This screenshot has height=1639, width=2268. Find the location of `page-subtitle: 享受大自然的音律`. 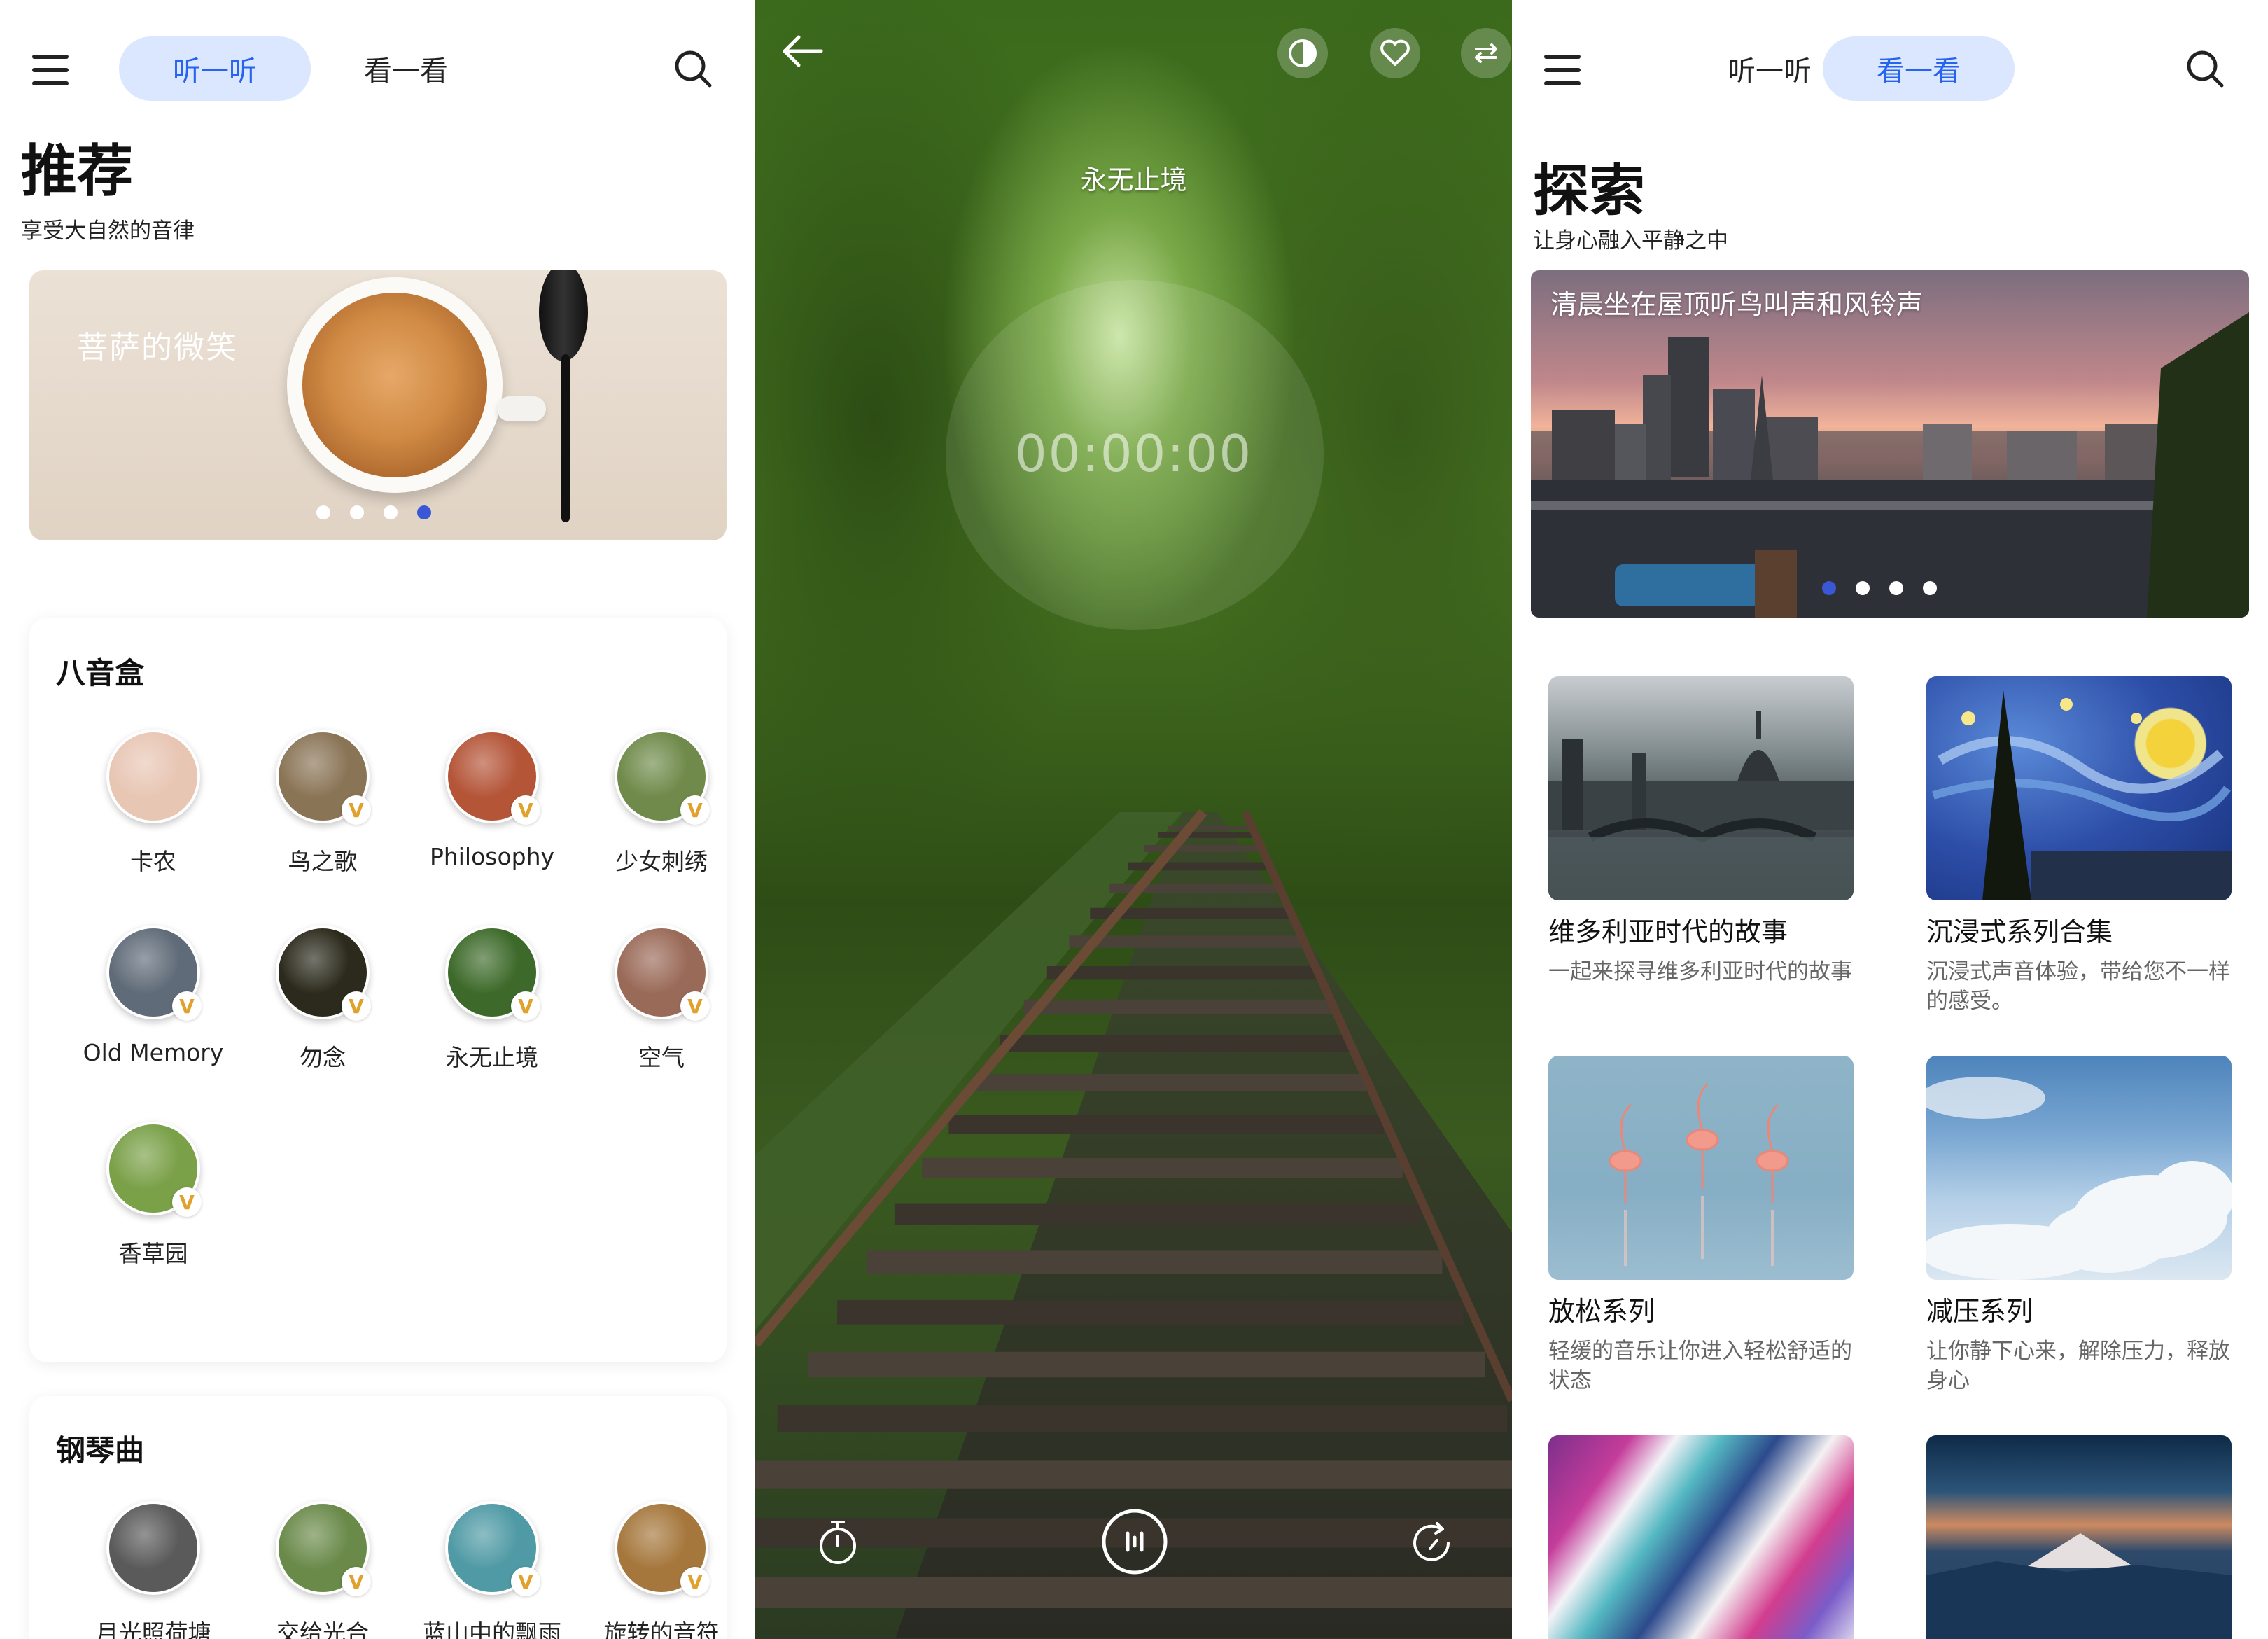

page-subtitle: 享受大自然的音律 is located at coordinates (108, 231).